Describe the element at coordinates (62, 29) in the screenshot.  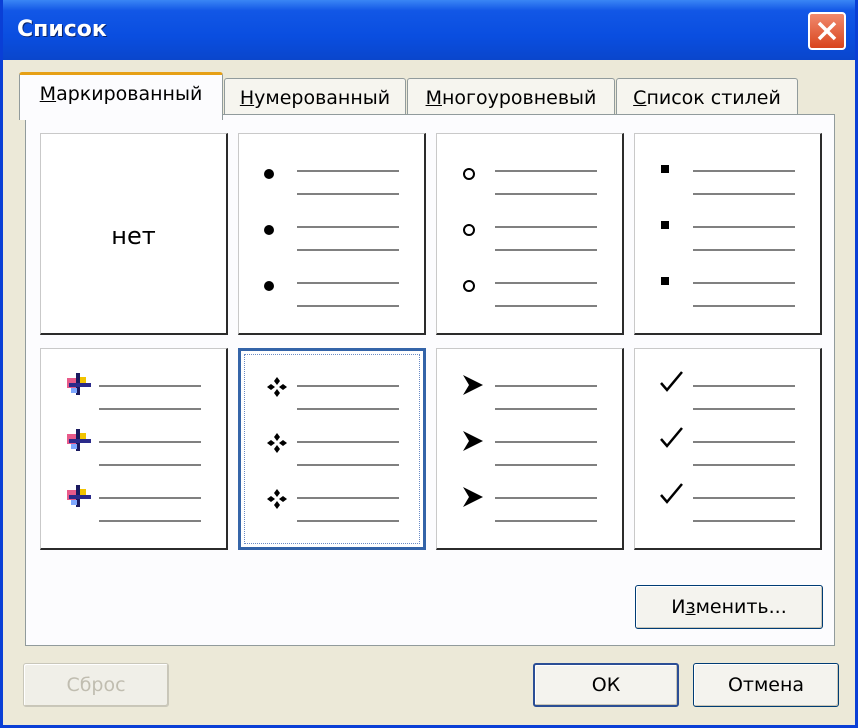
I see `dialog-title: Список` at that location.